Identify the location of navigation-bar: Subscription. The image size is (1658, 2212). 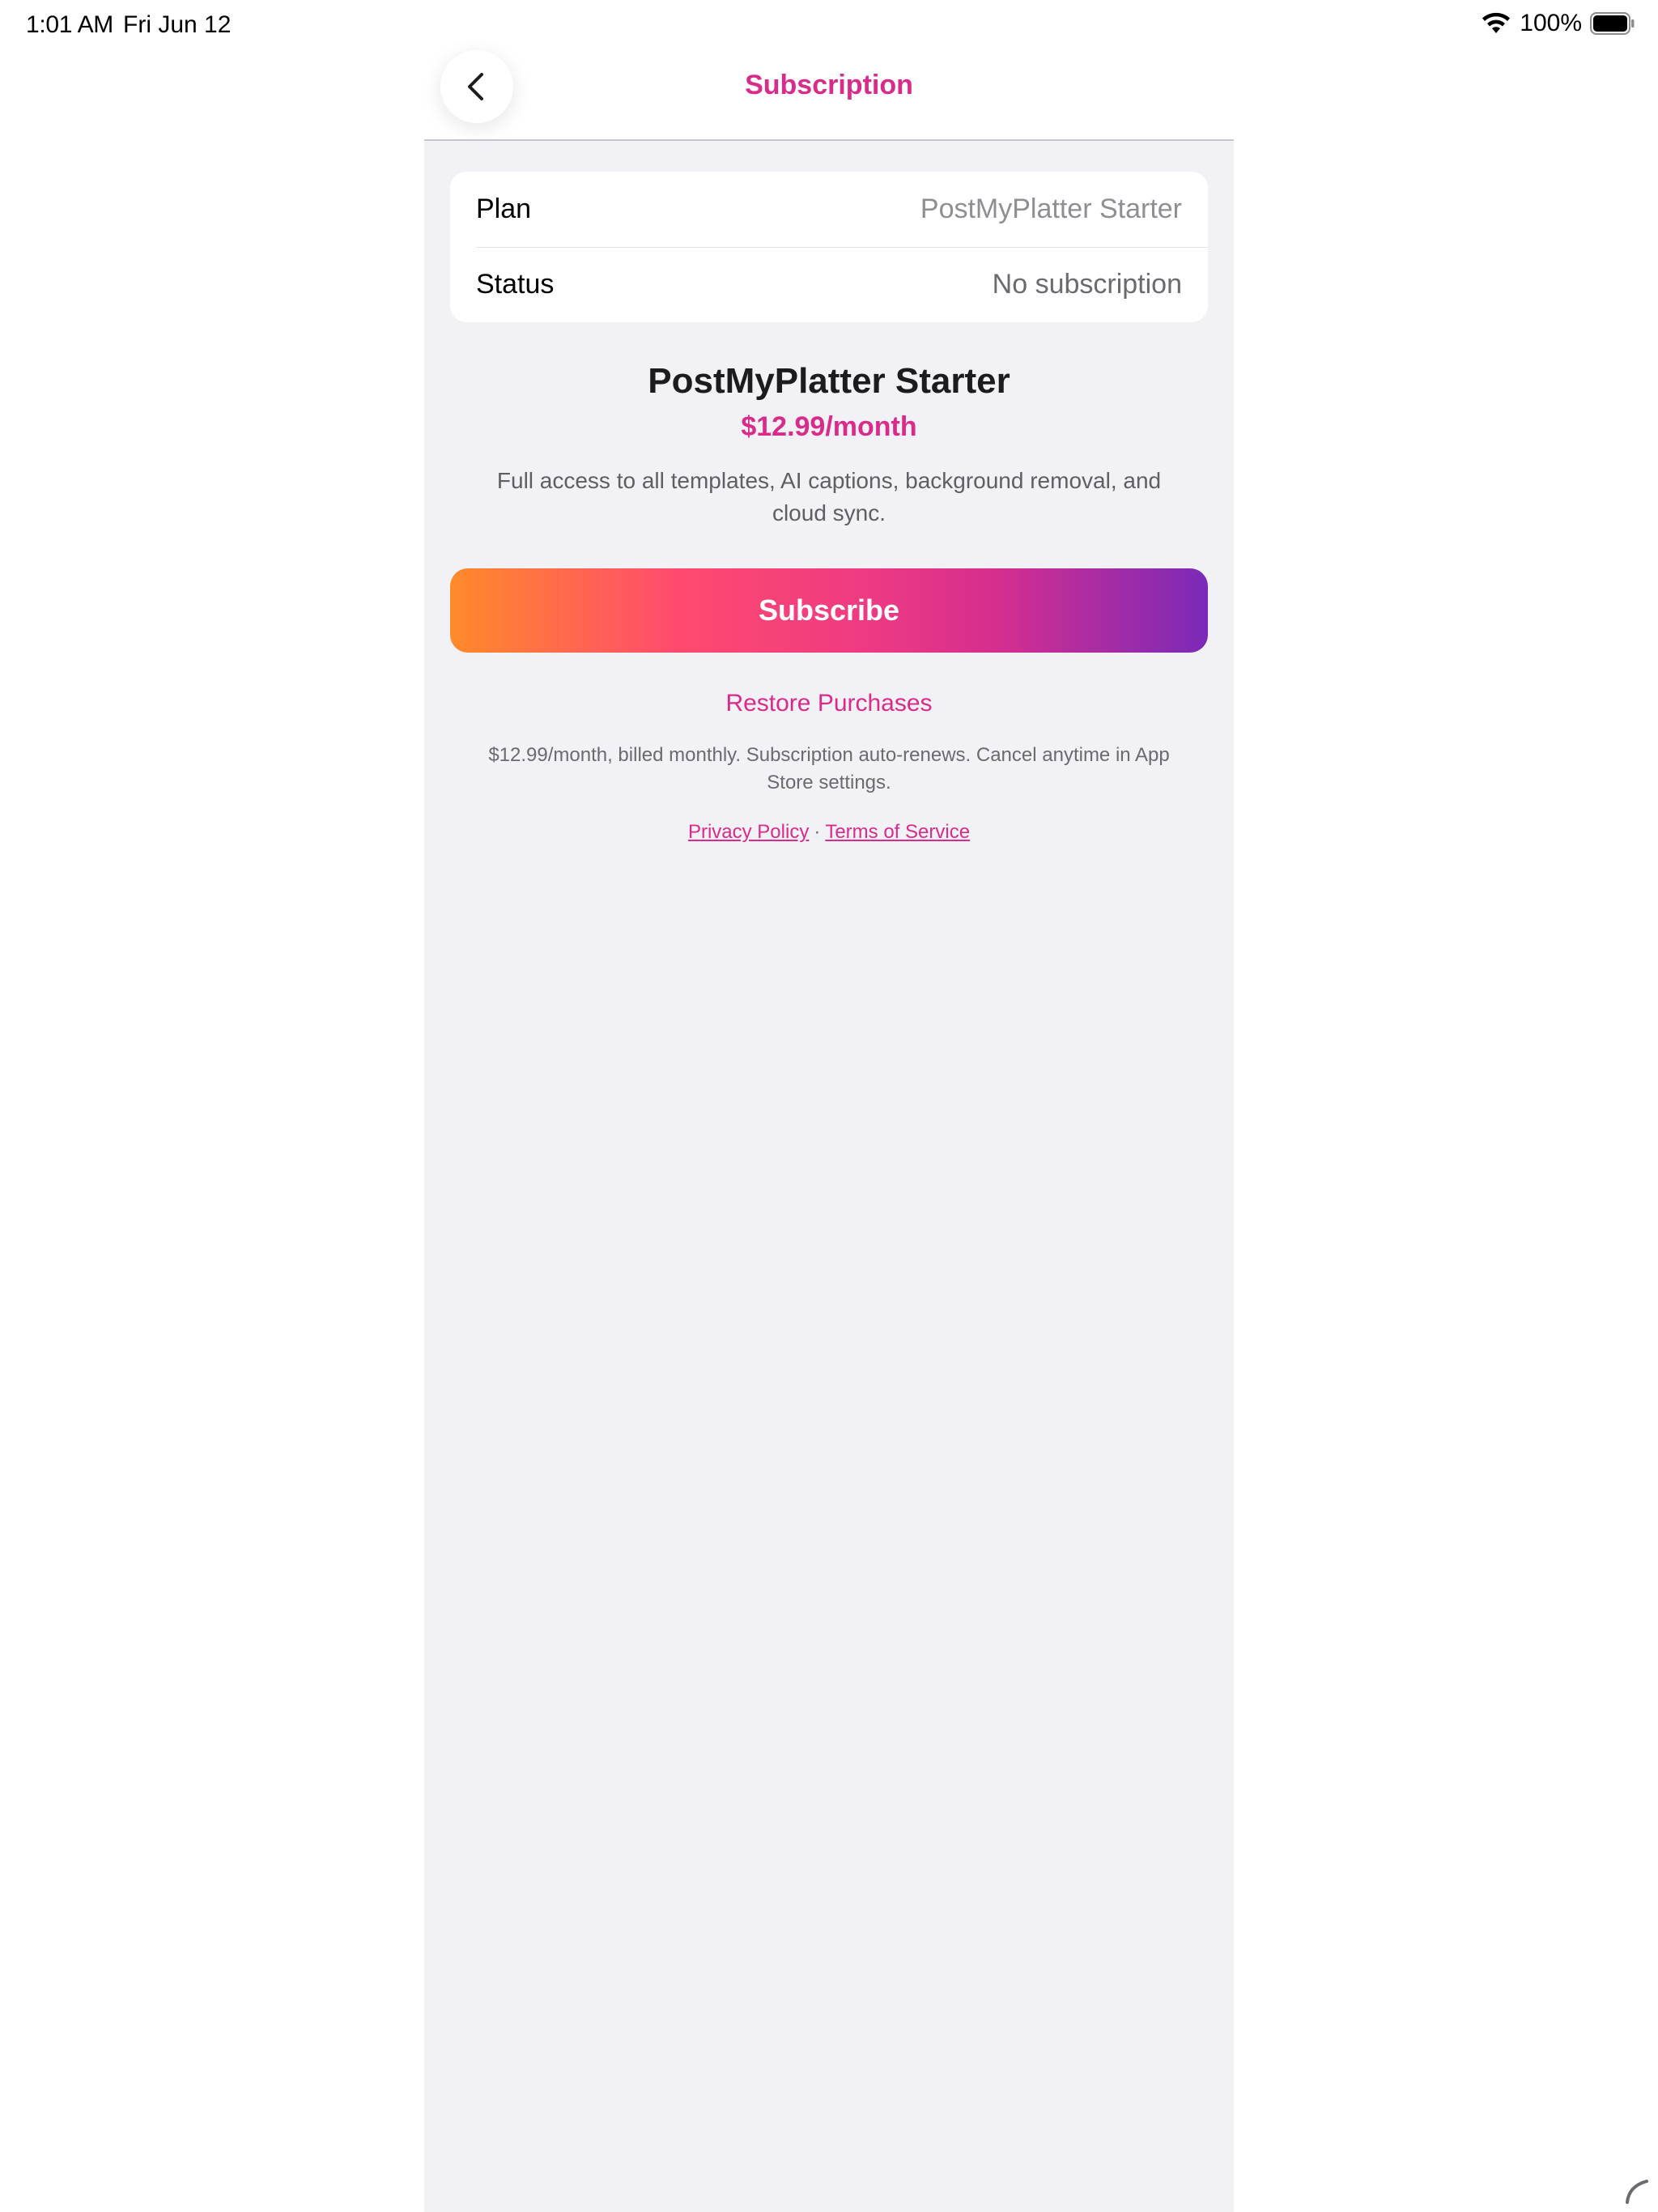
(829, 71).